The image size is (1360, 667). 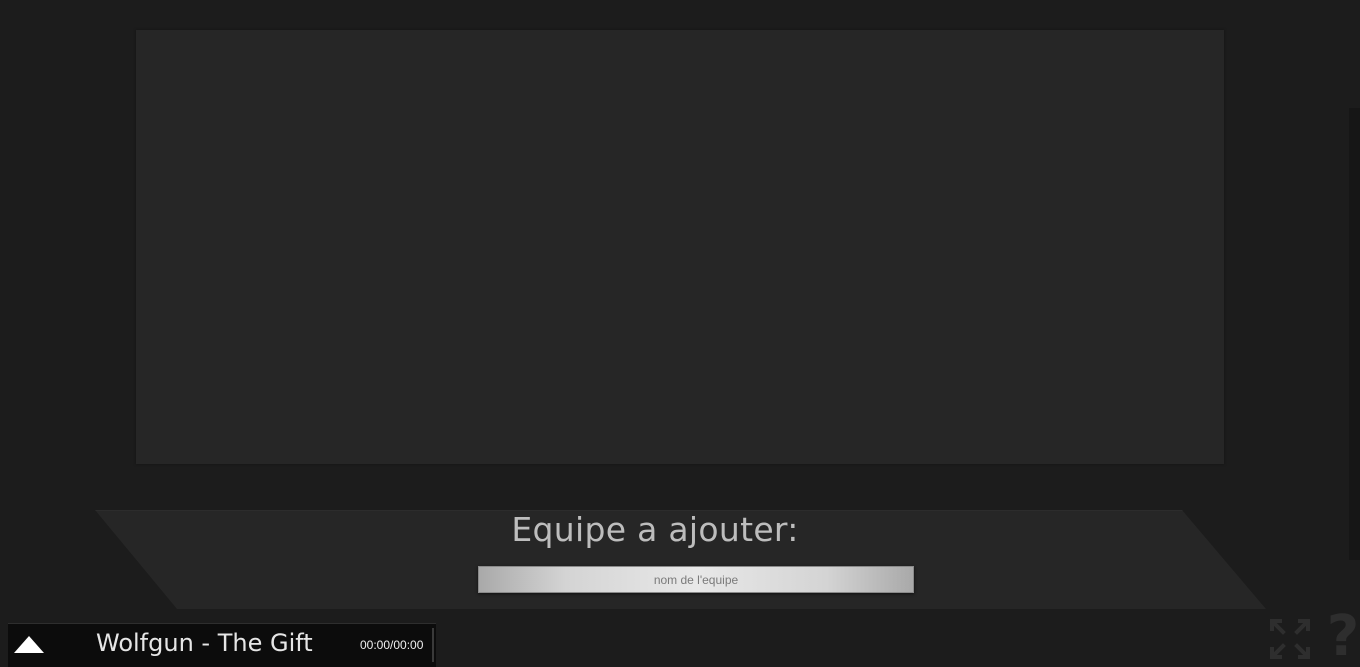 I want to click on player-divider, so click(x=433, y=645).